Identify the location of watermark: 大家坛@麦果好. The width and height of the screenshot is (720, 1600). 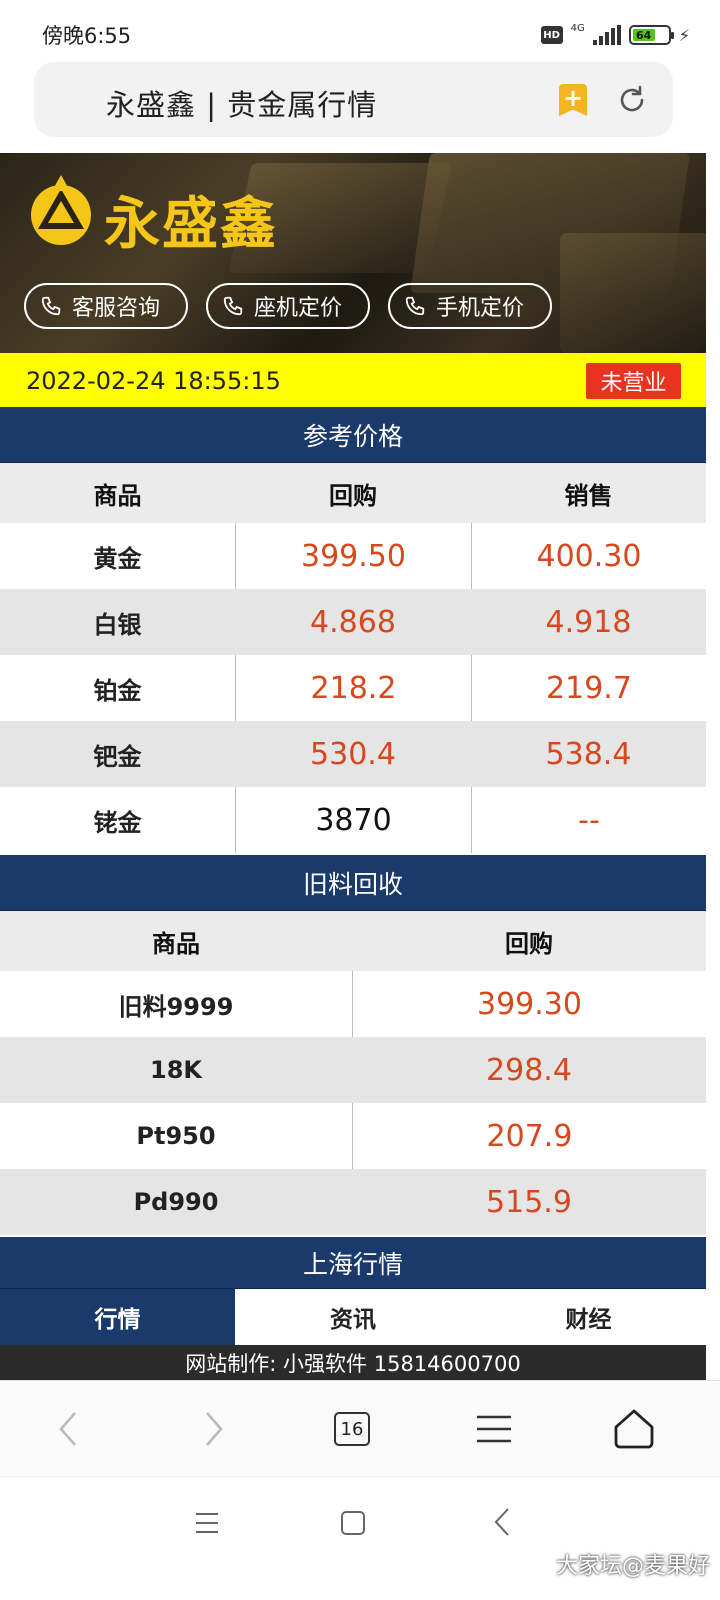
(632, 1566).